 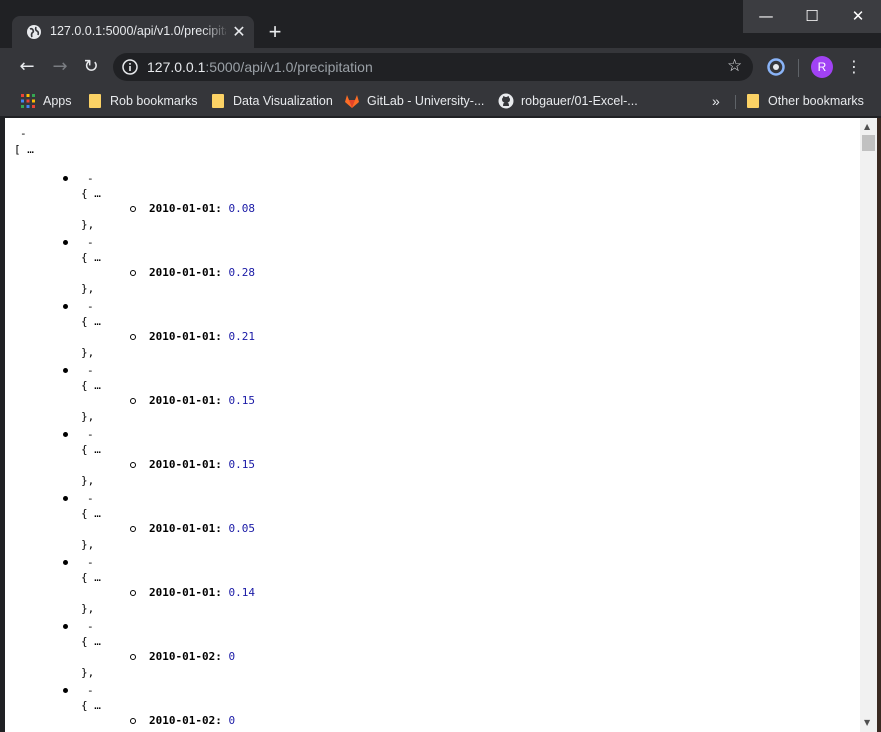 I want to click on entry-row: 2010-01-02: 0, so click(x=192, y=656).